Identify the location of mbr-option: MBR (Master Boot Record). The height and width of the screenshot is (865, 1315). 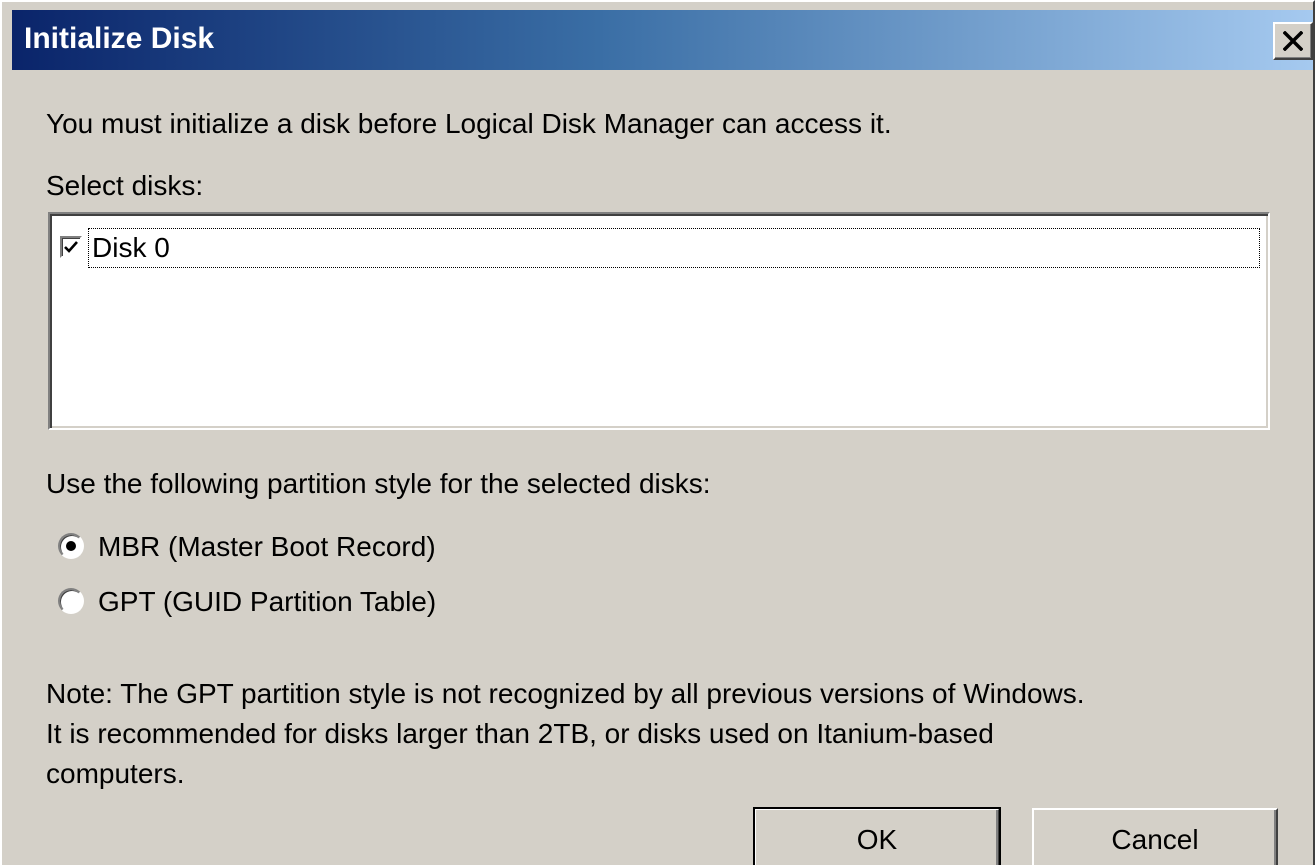
(308, 547).